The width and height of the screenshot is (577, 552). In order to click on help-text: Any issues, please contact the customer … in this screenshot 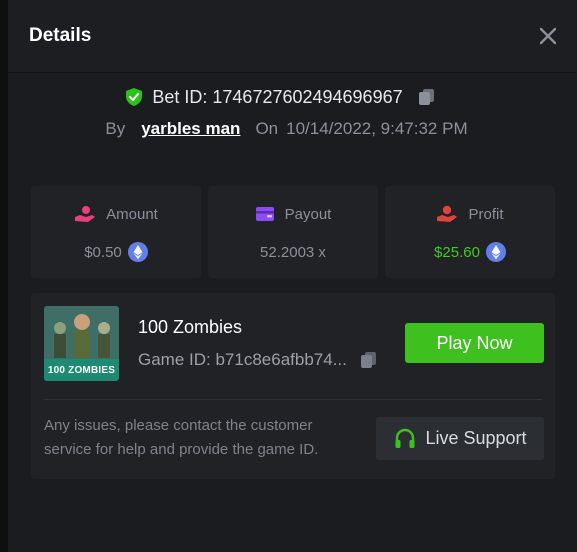, I will do `click(181, 437)`.